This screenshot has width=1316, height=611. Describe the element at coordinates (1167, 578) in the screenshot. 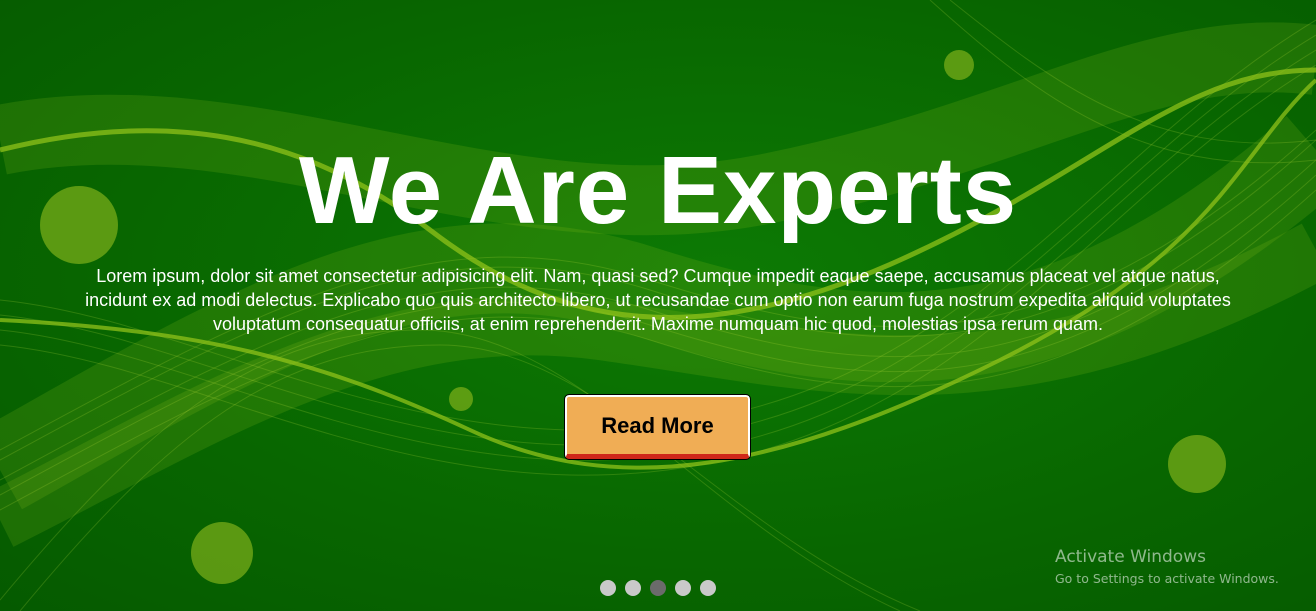

I see `watermark-subtitle: Go to Settings to activate Windows.` at that location.